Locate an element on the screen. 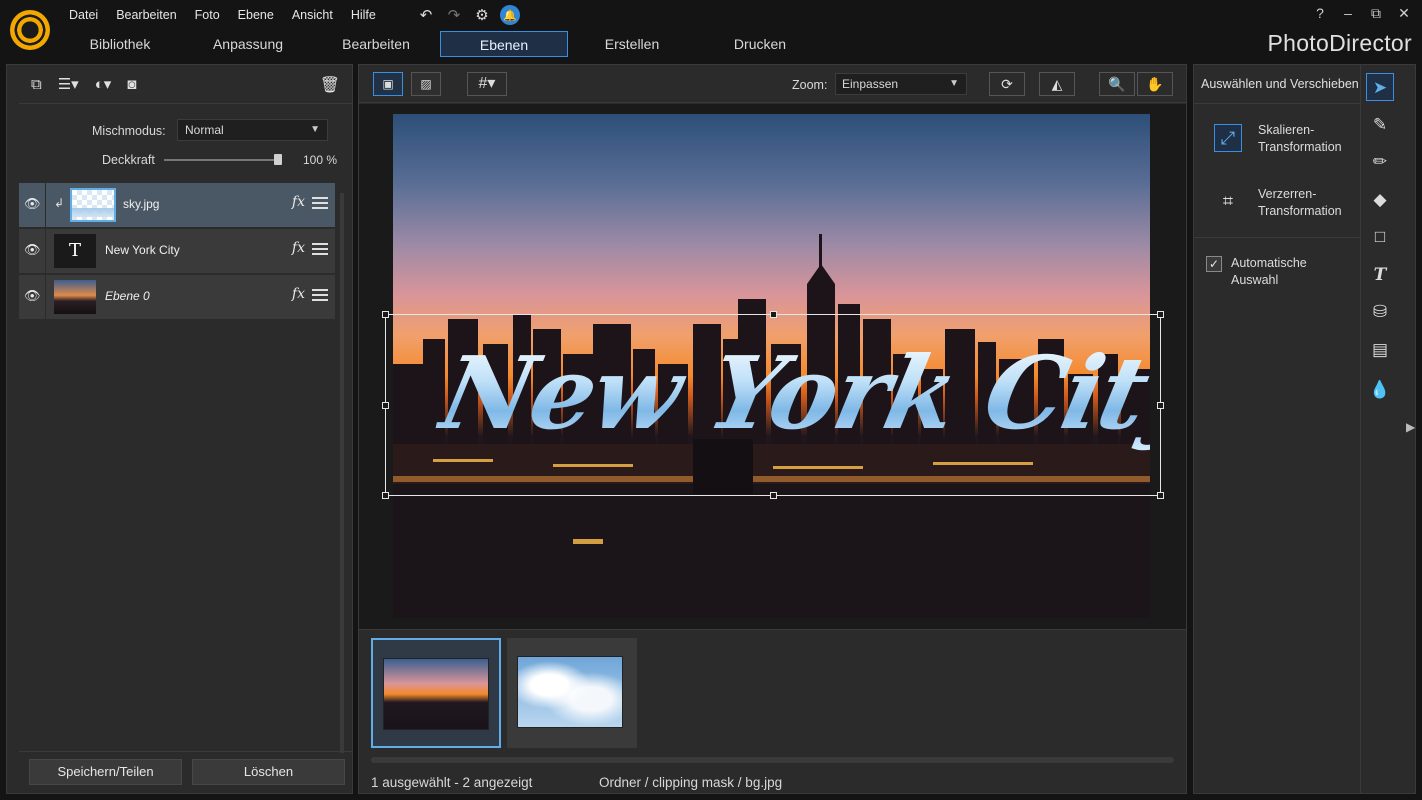 The width and height of the screenshot is (1422, 800). add-layer-icon: ⧉ is located at coordinates (36, 84).